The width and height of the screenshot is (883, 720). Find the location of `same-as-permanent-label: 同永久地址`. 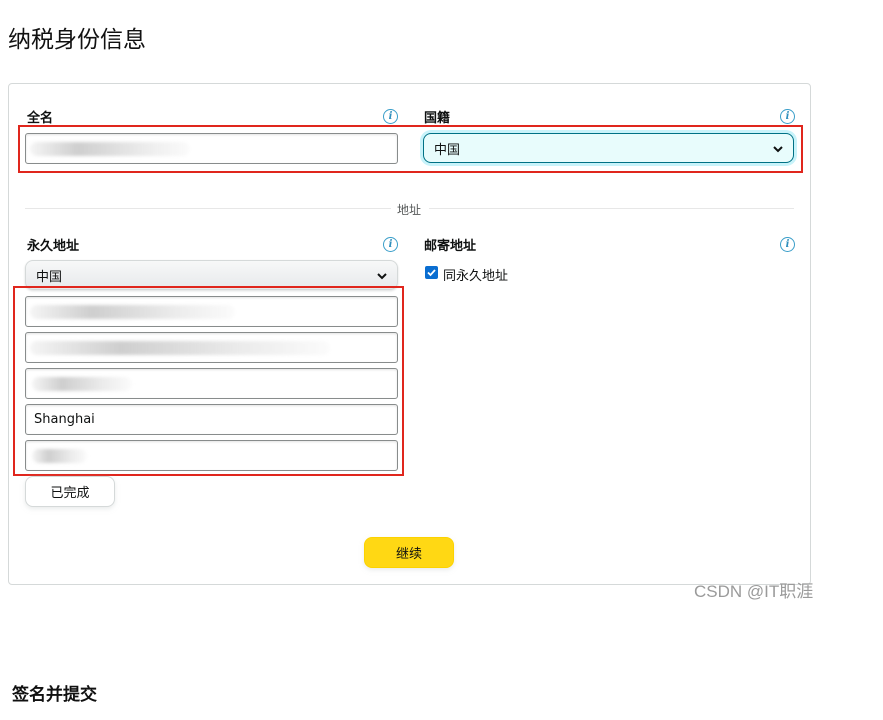

same-as-permanent-label: 同永久地址 is located at coordinates (475, 274).